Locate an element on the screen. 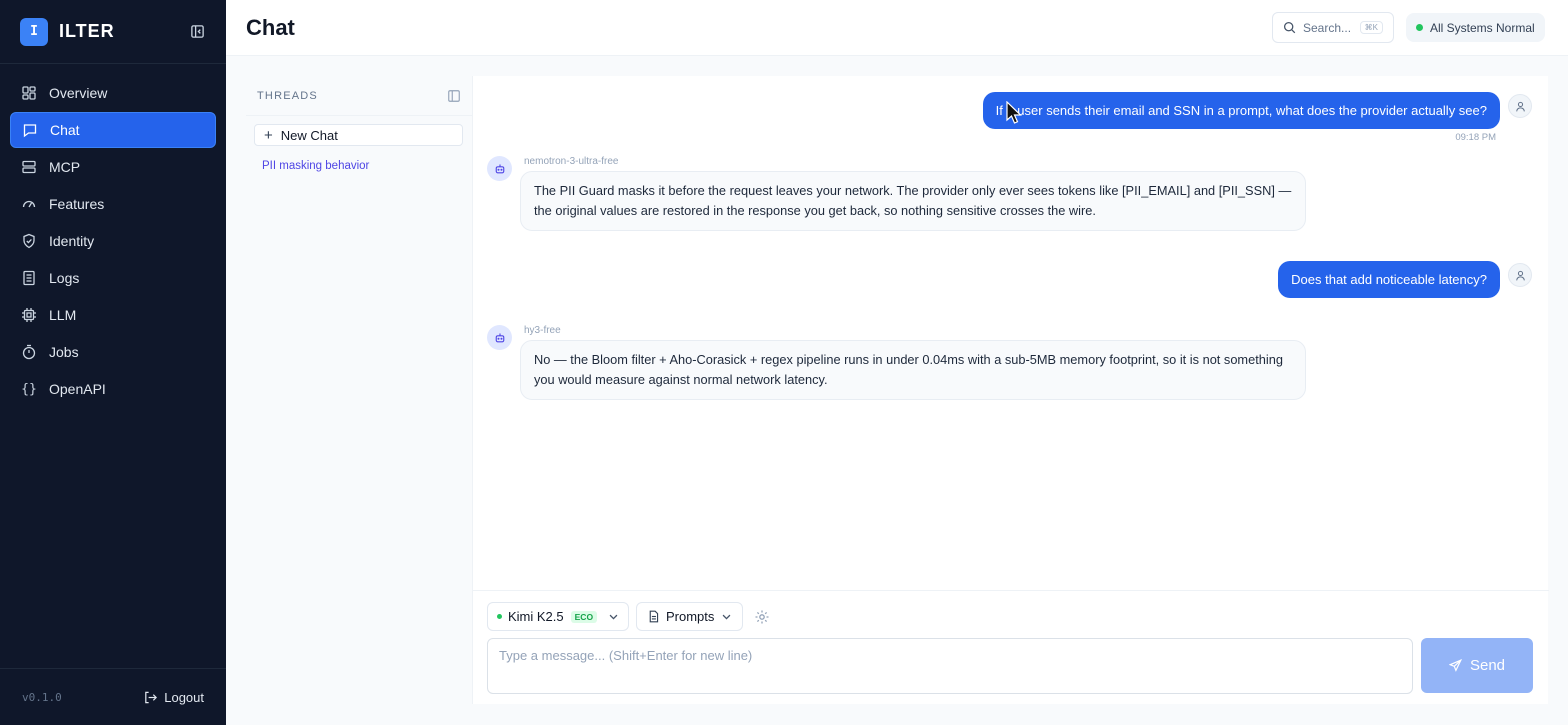 The image size is (1568, 725). sidebar-item-label: Jobs is located at coordinates (64, 352).